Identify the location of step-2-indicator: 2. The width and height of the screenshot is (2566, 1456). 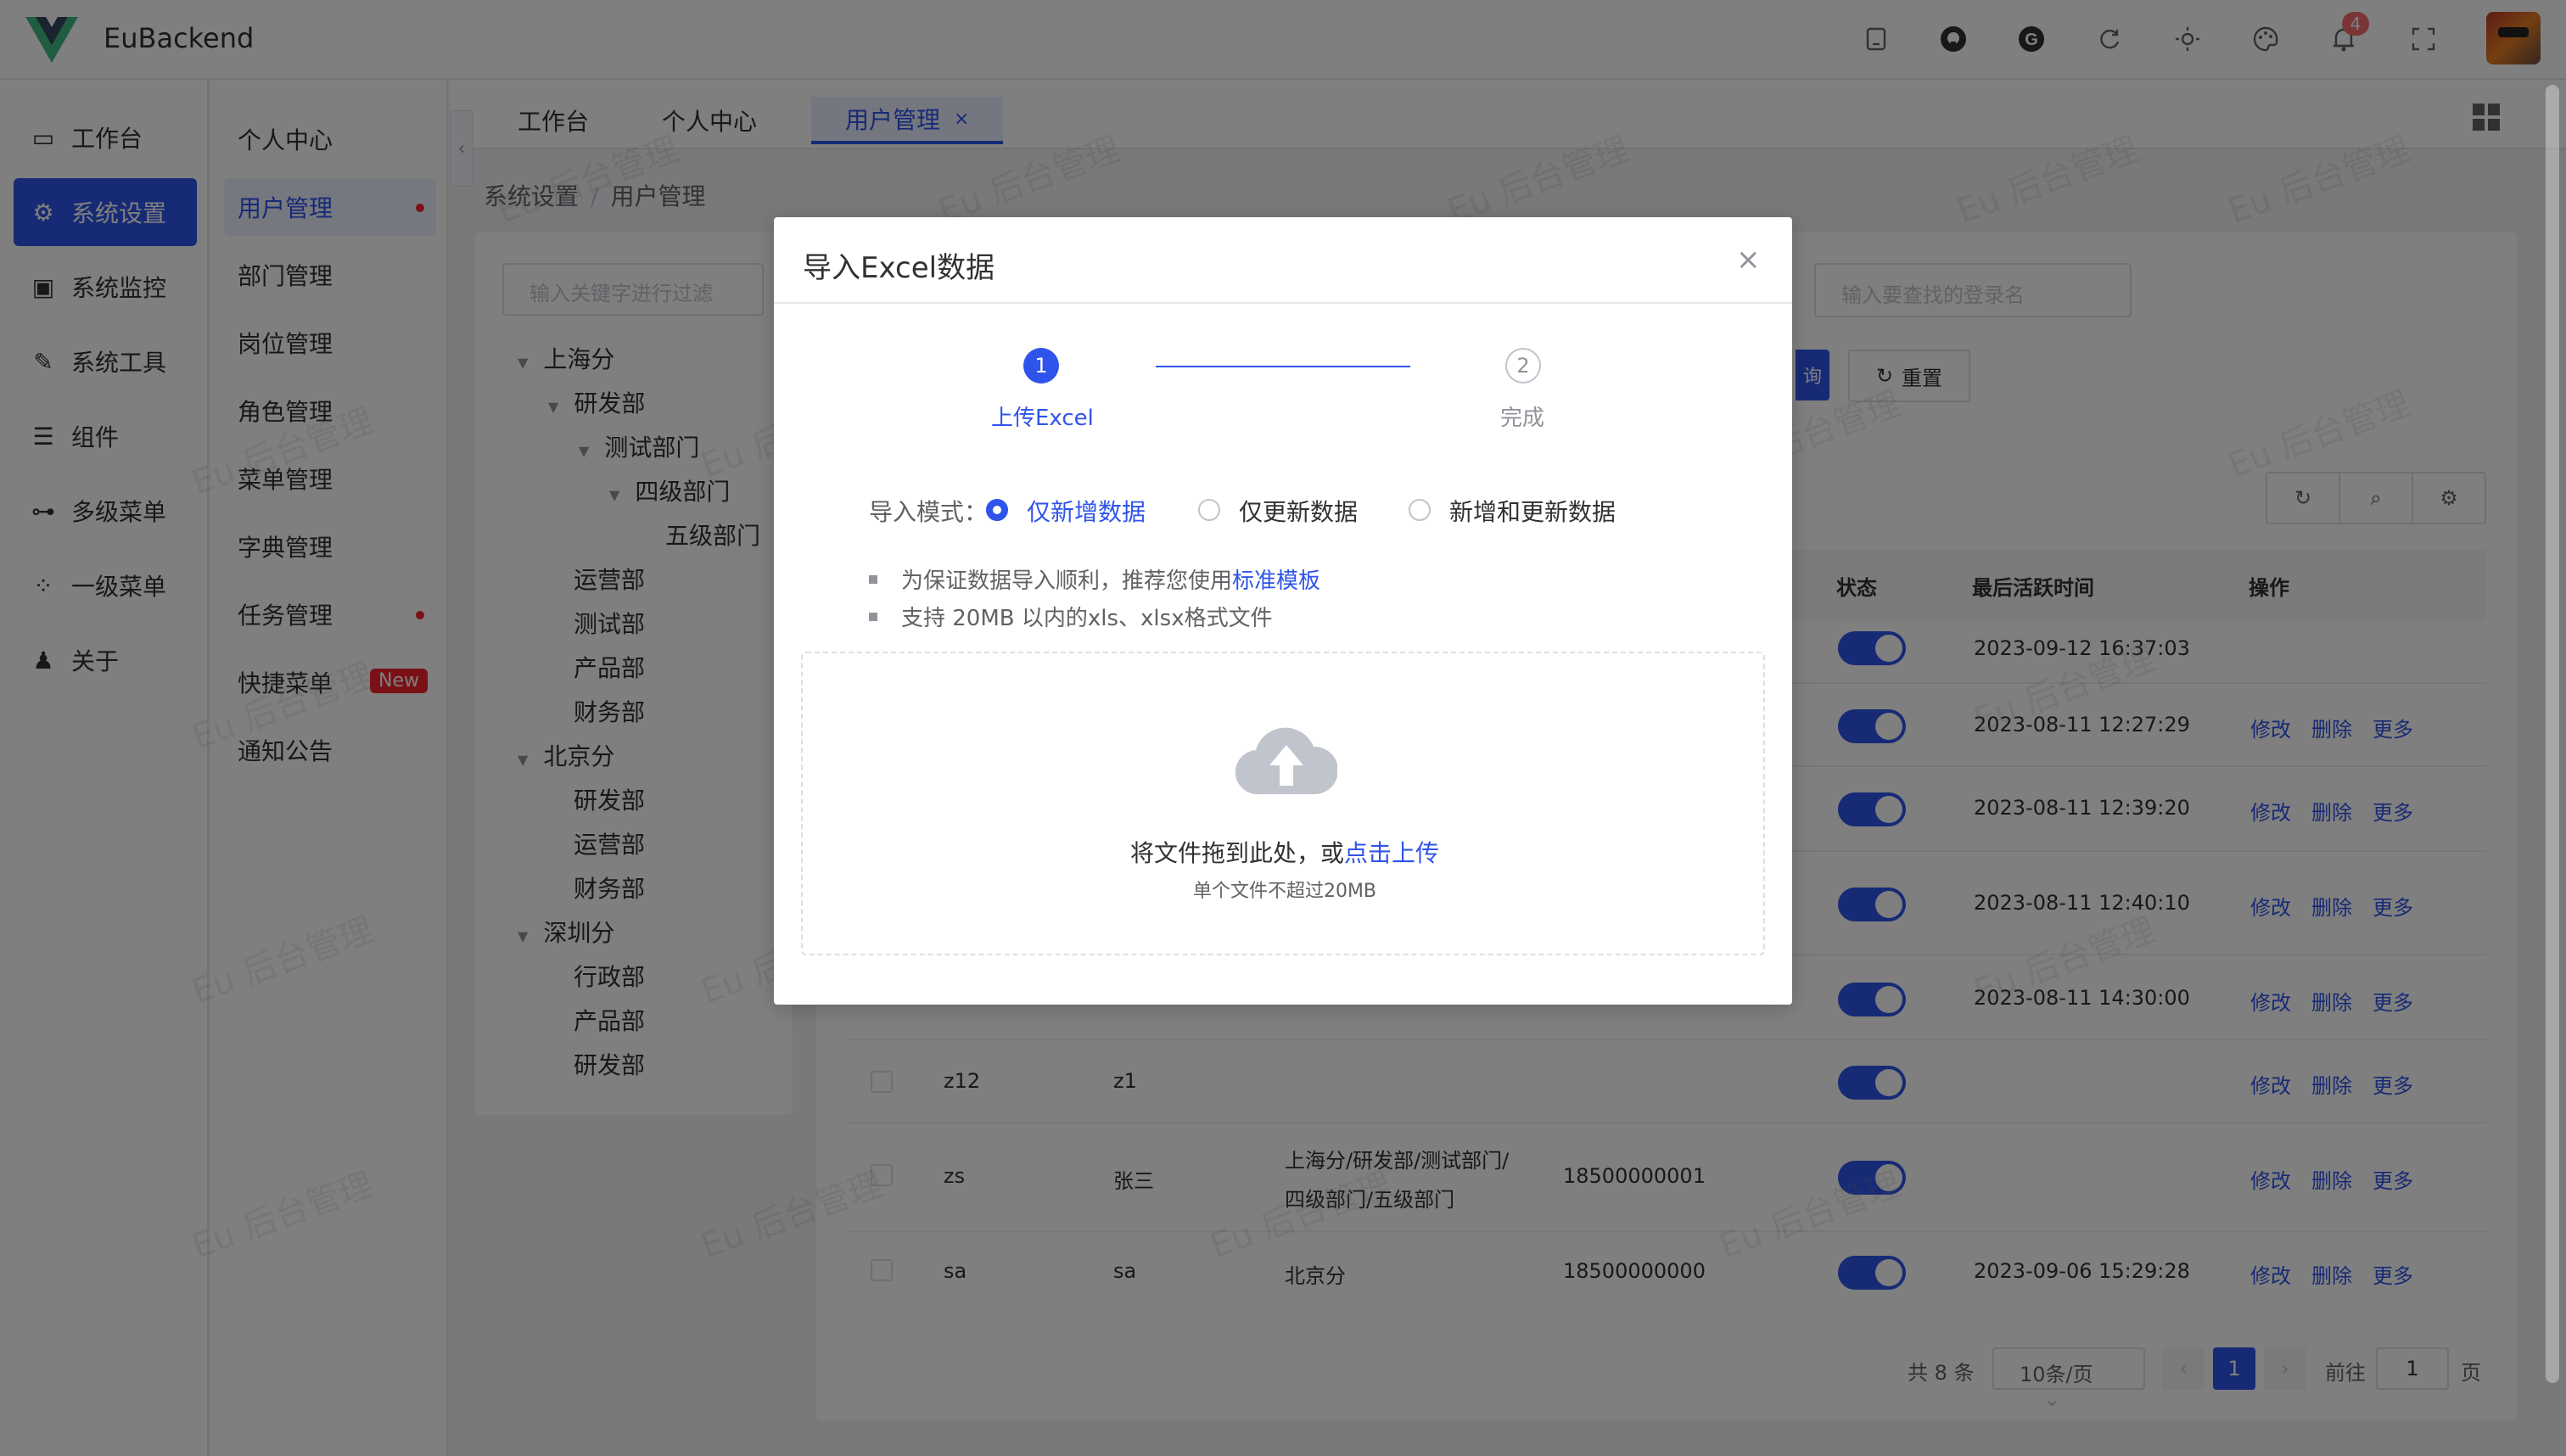
(1523, 366).